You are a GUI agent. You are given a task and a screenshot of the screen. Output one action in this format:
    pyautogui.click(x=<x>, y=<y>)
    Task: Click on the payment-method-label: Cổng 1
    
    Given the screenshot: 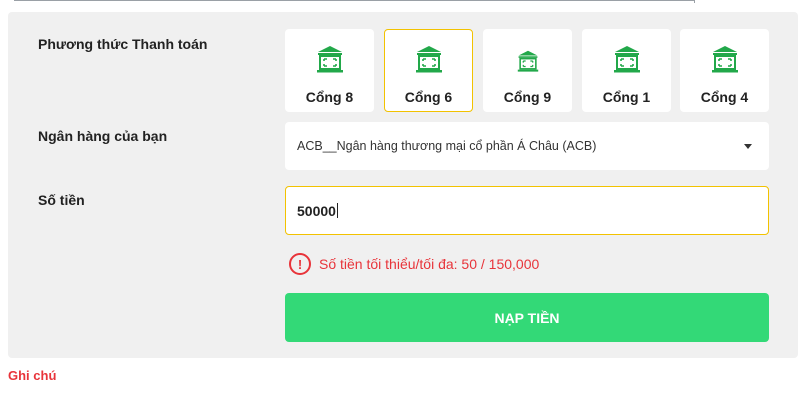 What is the action you would take?
    pyautogui.click(x=626, y=97)
    